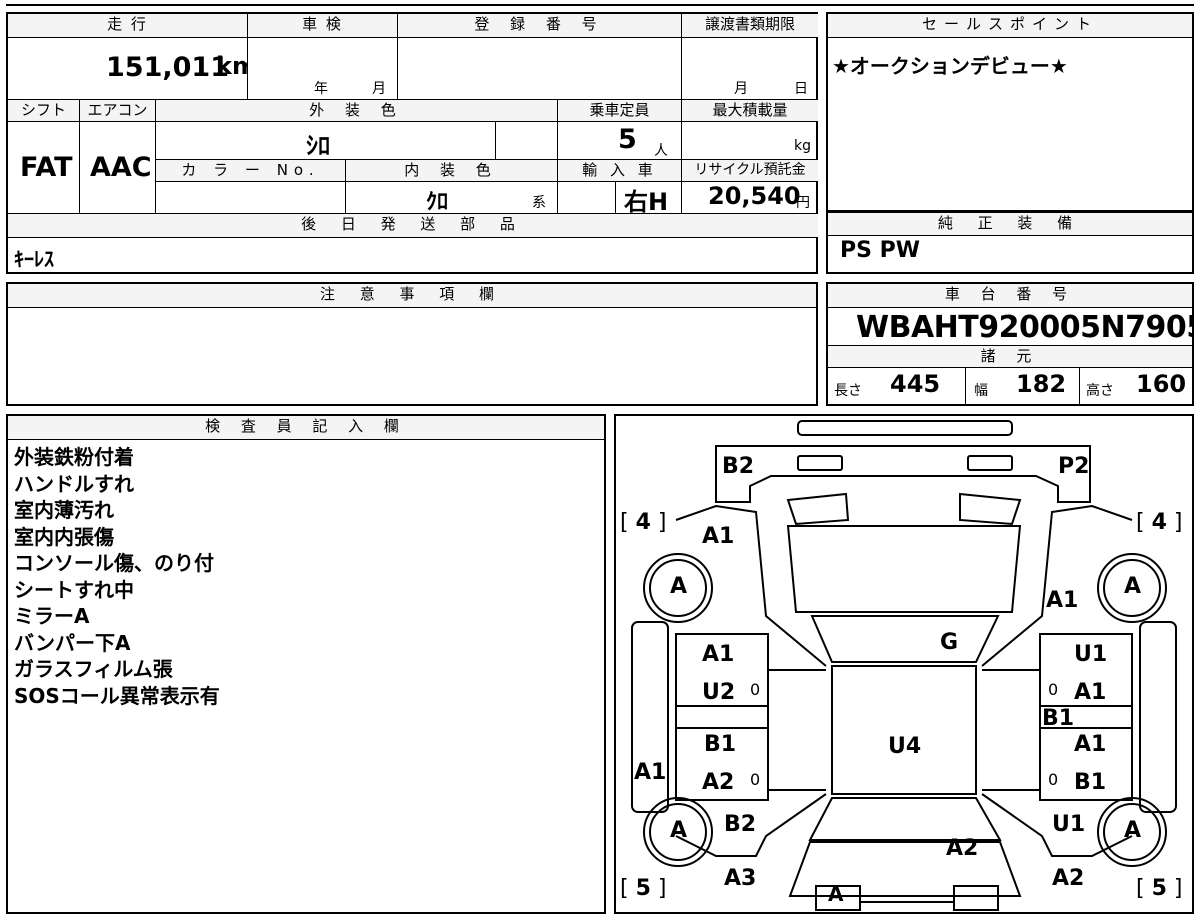 This screenshot has height=914, width=1200. What do you see at coordinates (34, 259) in the screenshot?
I see `later-parts-value: ｷｰﾚｽ` at bounding box center [34, 259].